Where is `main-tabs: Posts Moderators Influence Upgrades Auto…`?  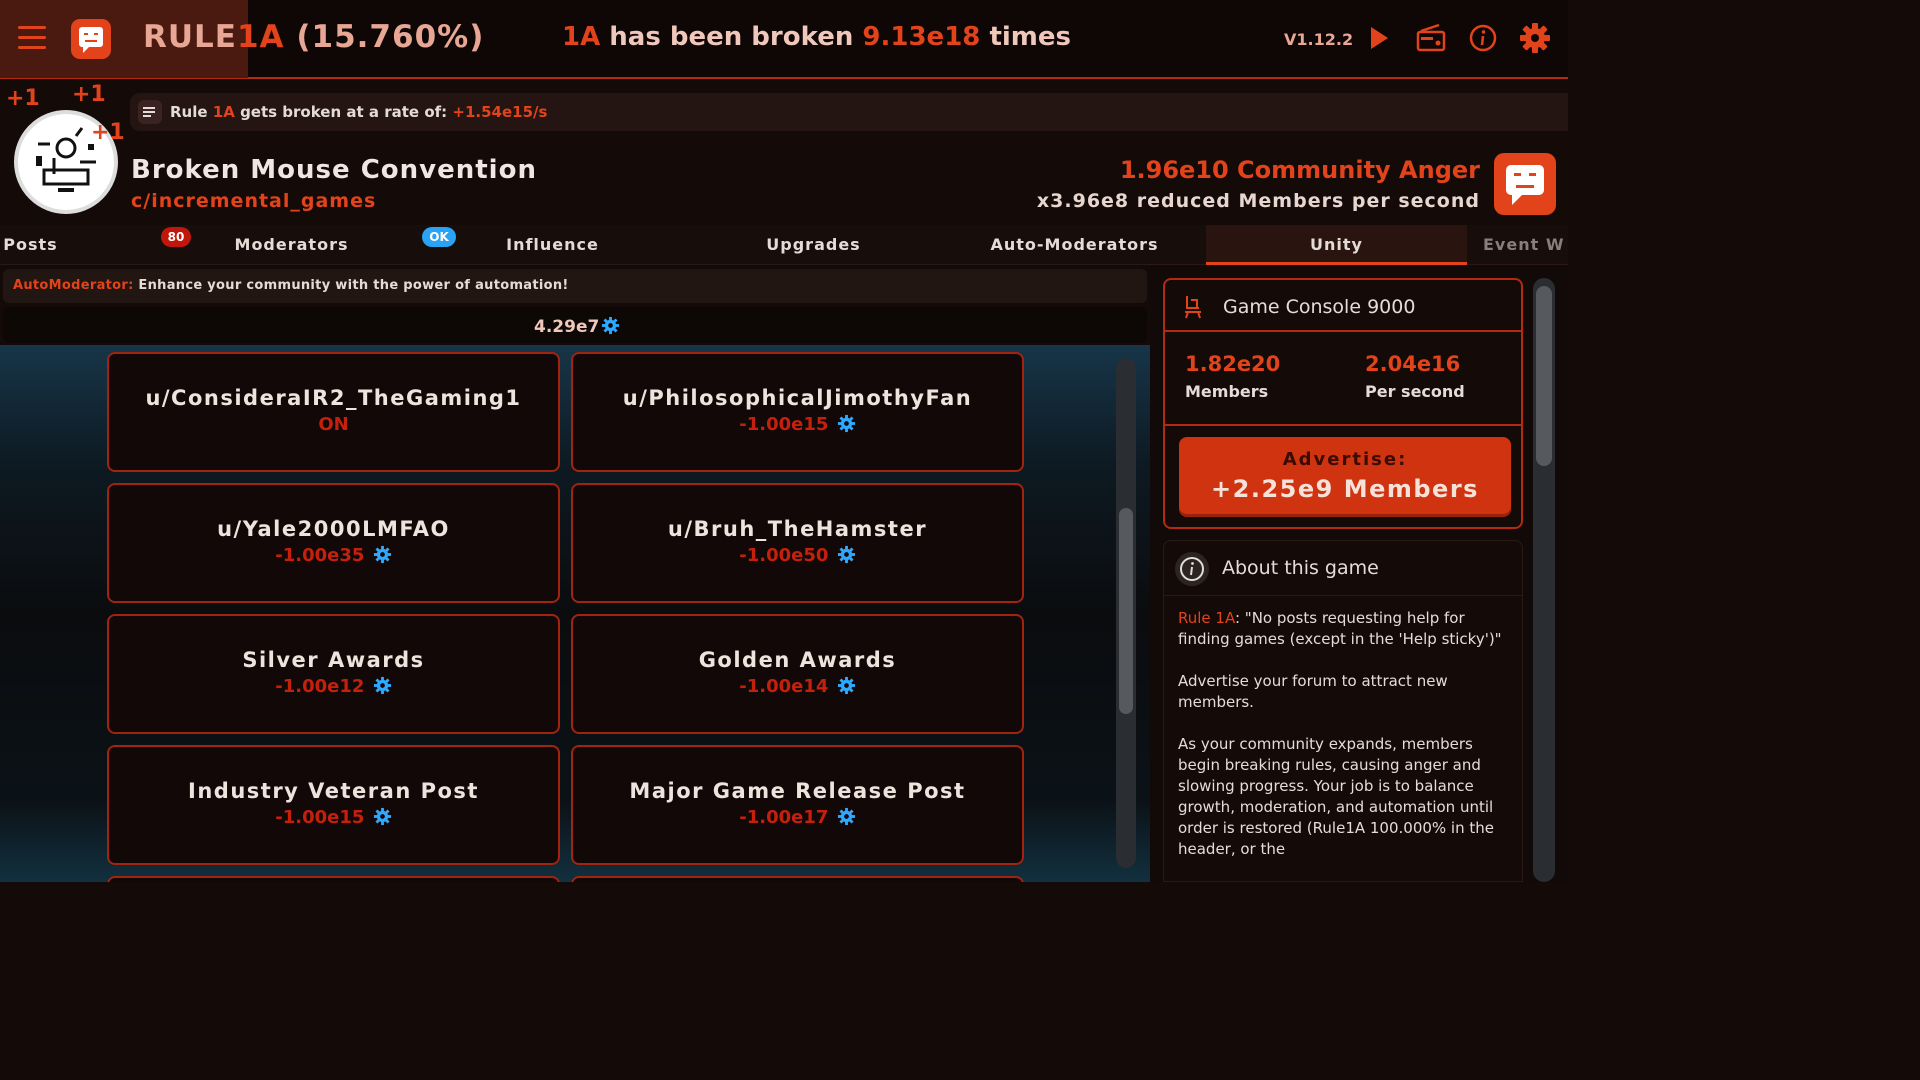
main-tabs: Posts Moderators Influence Upgrades Auto… is located at coordinates (784, 245).